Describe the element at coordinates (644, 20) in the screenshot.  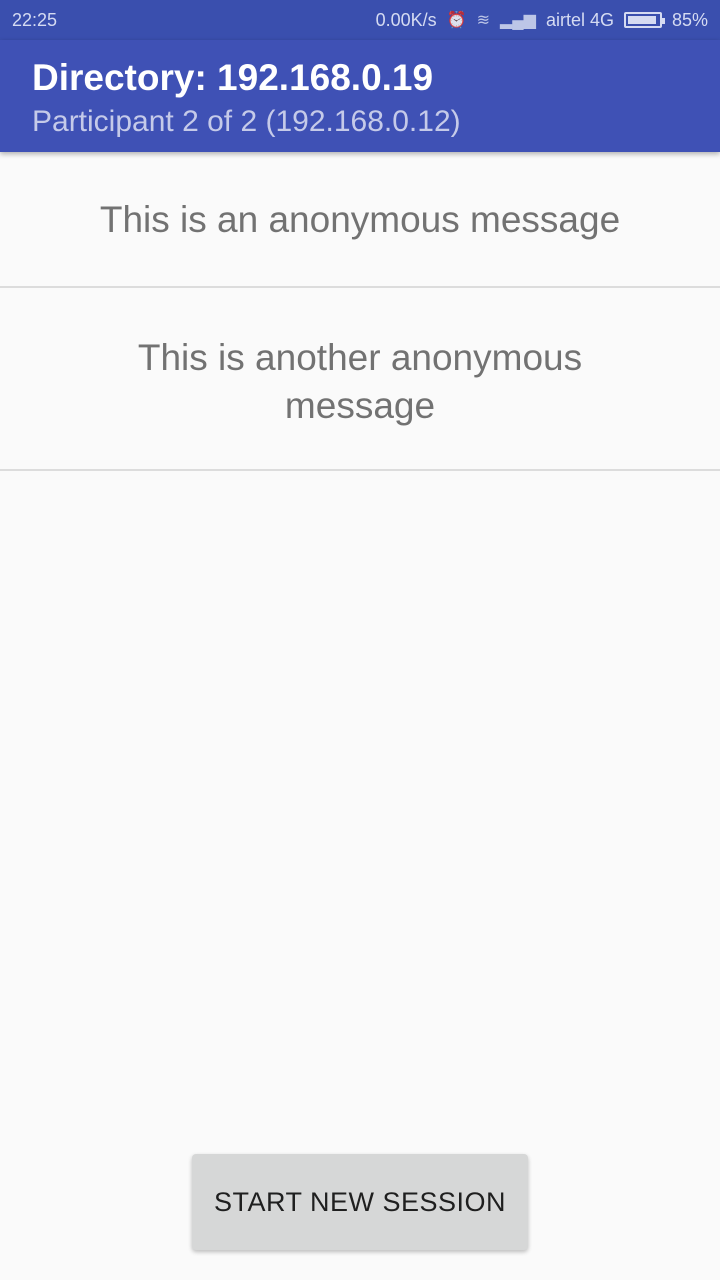
I see `battery-icon` at that location.